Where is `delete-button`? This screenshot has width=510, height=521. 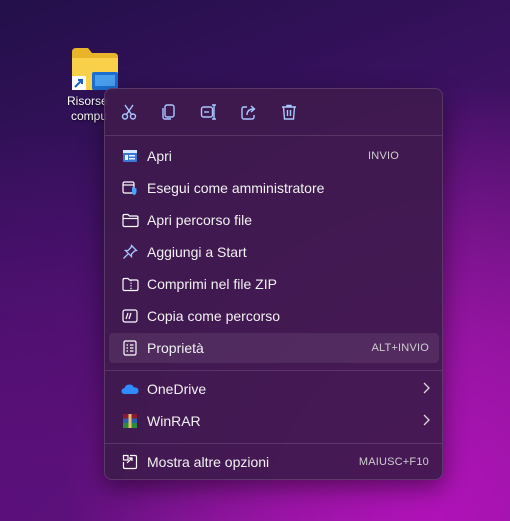 delete-button is located at coordinates (289, 112).